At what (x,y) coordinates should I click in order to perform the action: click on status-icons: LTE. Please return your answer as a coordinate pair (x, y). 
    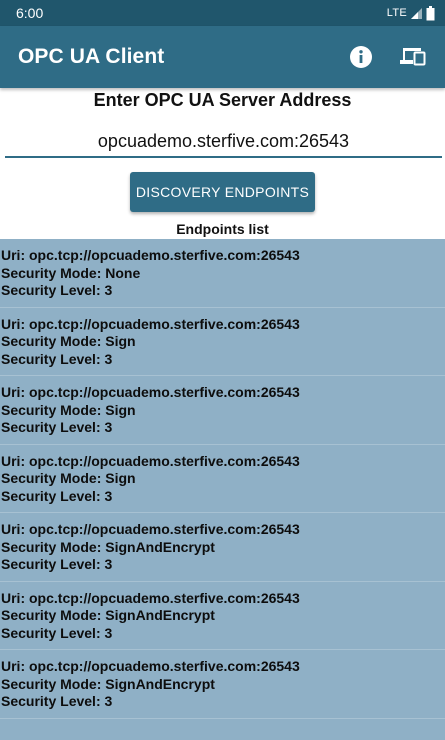
    Looking at the image, I should click on (410, 13).